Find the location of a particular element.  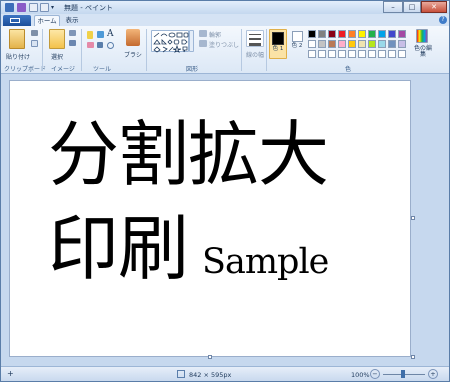

color2-button: 色 2 is located at coordinates (297, 44).